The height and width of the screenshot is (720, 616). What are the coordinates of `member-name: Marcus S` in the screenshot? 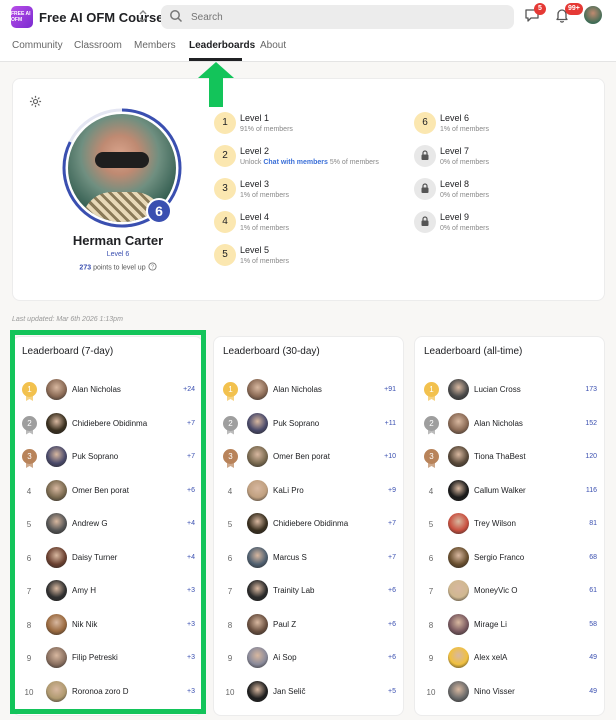 It's located at (290, 557).